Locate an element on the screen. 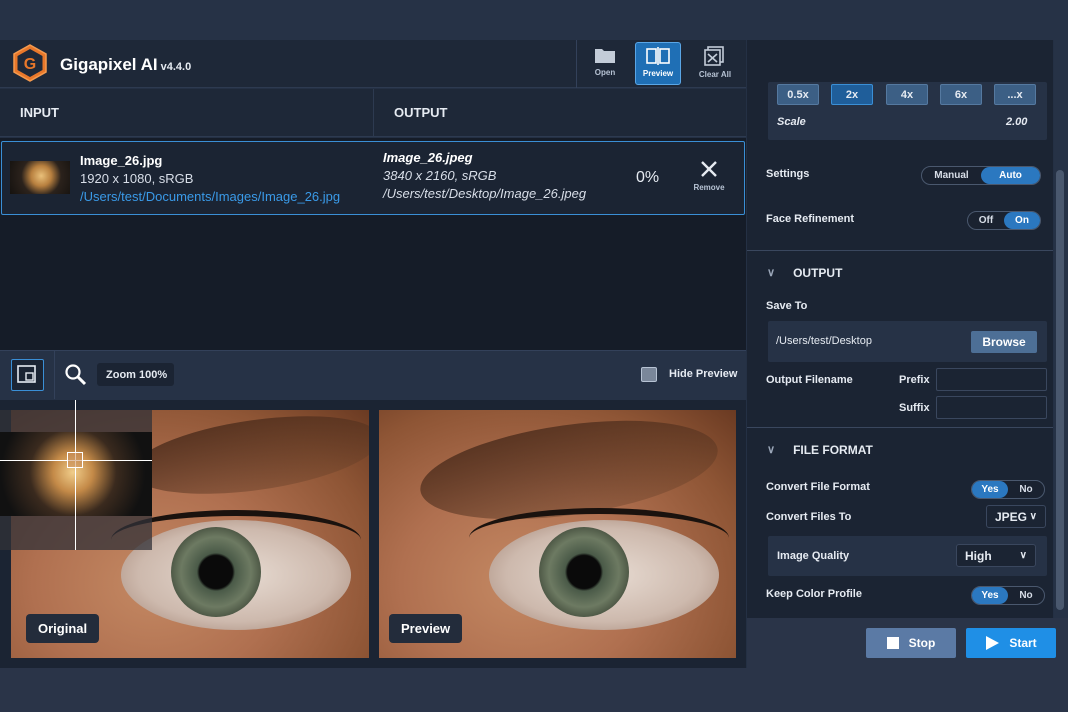 Image resolution: width=1068 pixels, height=712 pixels. suffix-input is located at coordinates (991, 407).